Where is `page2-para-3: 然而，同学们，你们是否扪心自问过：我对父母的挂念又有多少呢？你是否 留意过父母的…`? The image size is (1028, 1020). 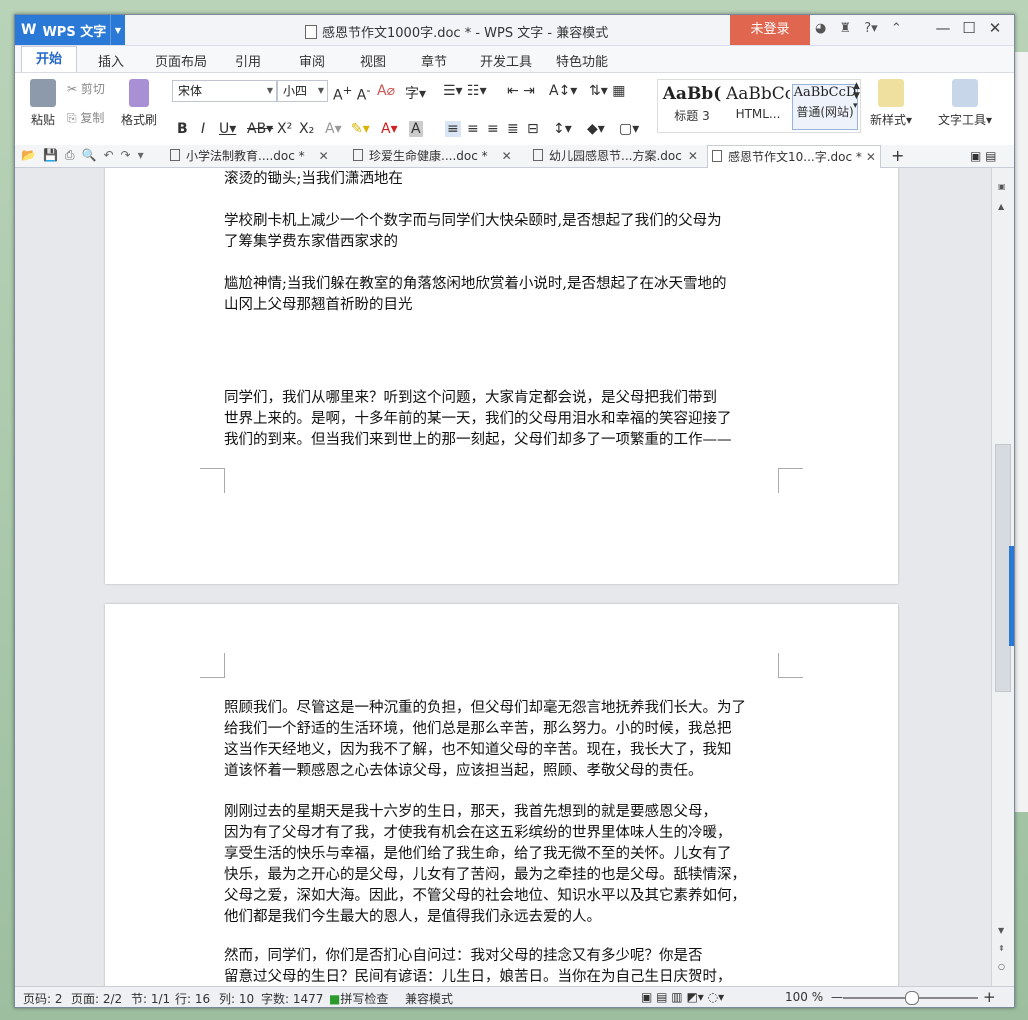 page2-para-3: 然而，同学们，你们是否扪心自问过：我对父母的挂念又有多少呢？你是否 留意过父母的… is located at coordinates (478, 966).